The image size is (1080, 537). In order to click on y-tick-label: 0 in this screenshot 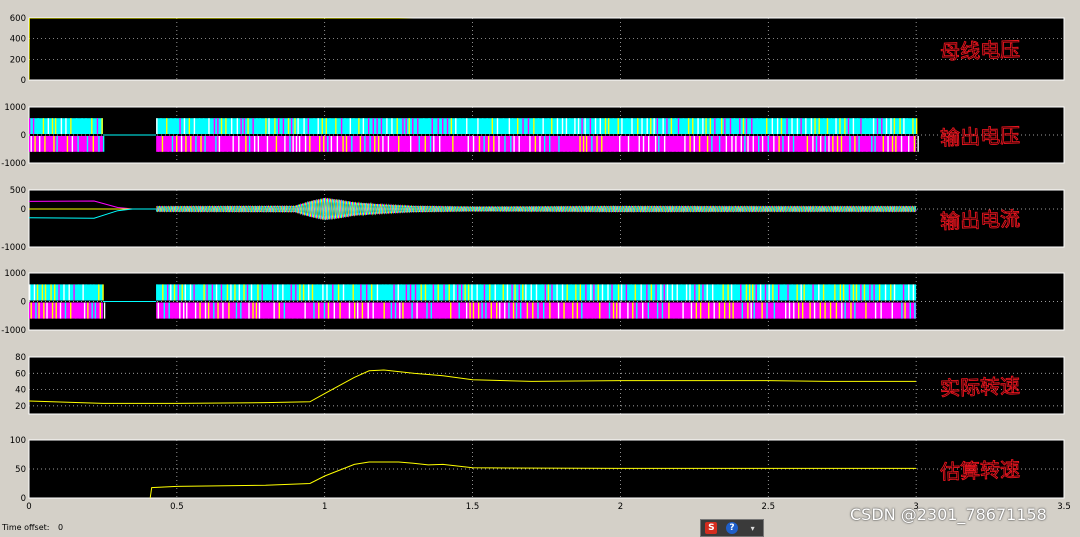, I will do `click(23, 81)`.